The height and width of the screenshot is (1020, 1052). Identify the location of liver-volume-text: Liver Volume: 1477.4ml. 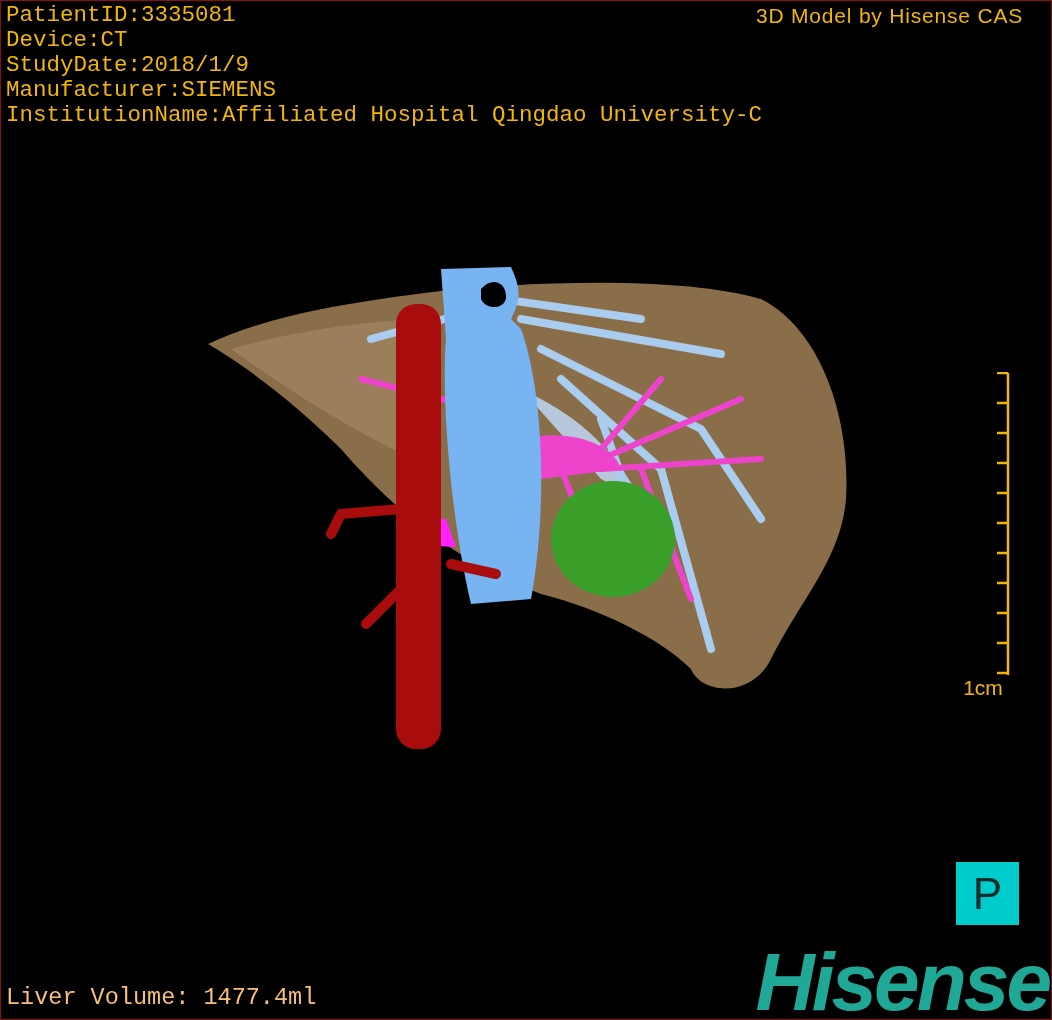
(161, 998).